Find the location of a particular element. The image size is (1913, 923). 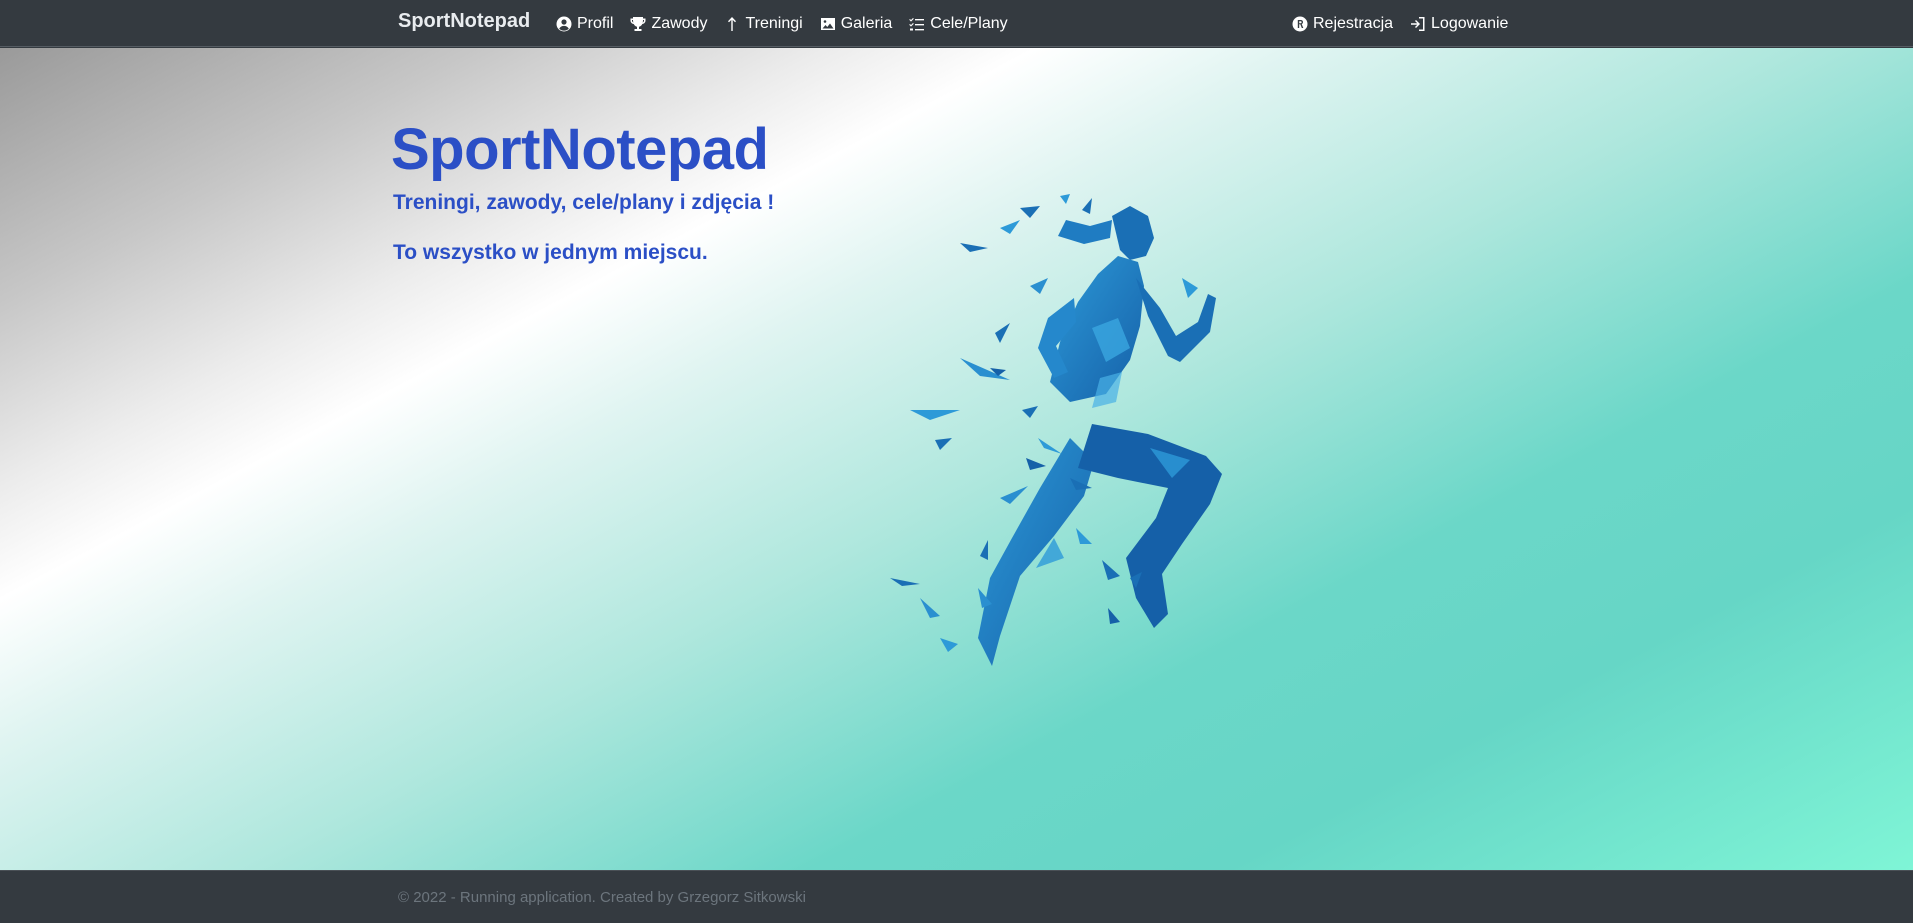

hero-title: SportNotepad is located at coordinates (580, 149).